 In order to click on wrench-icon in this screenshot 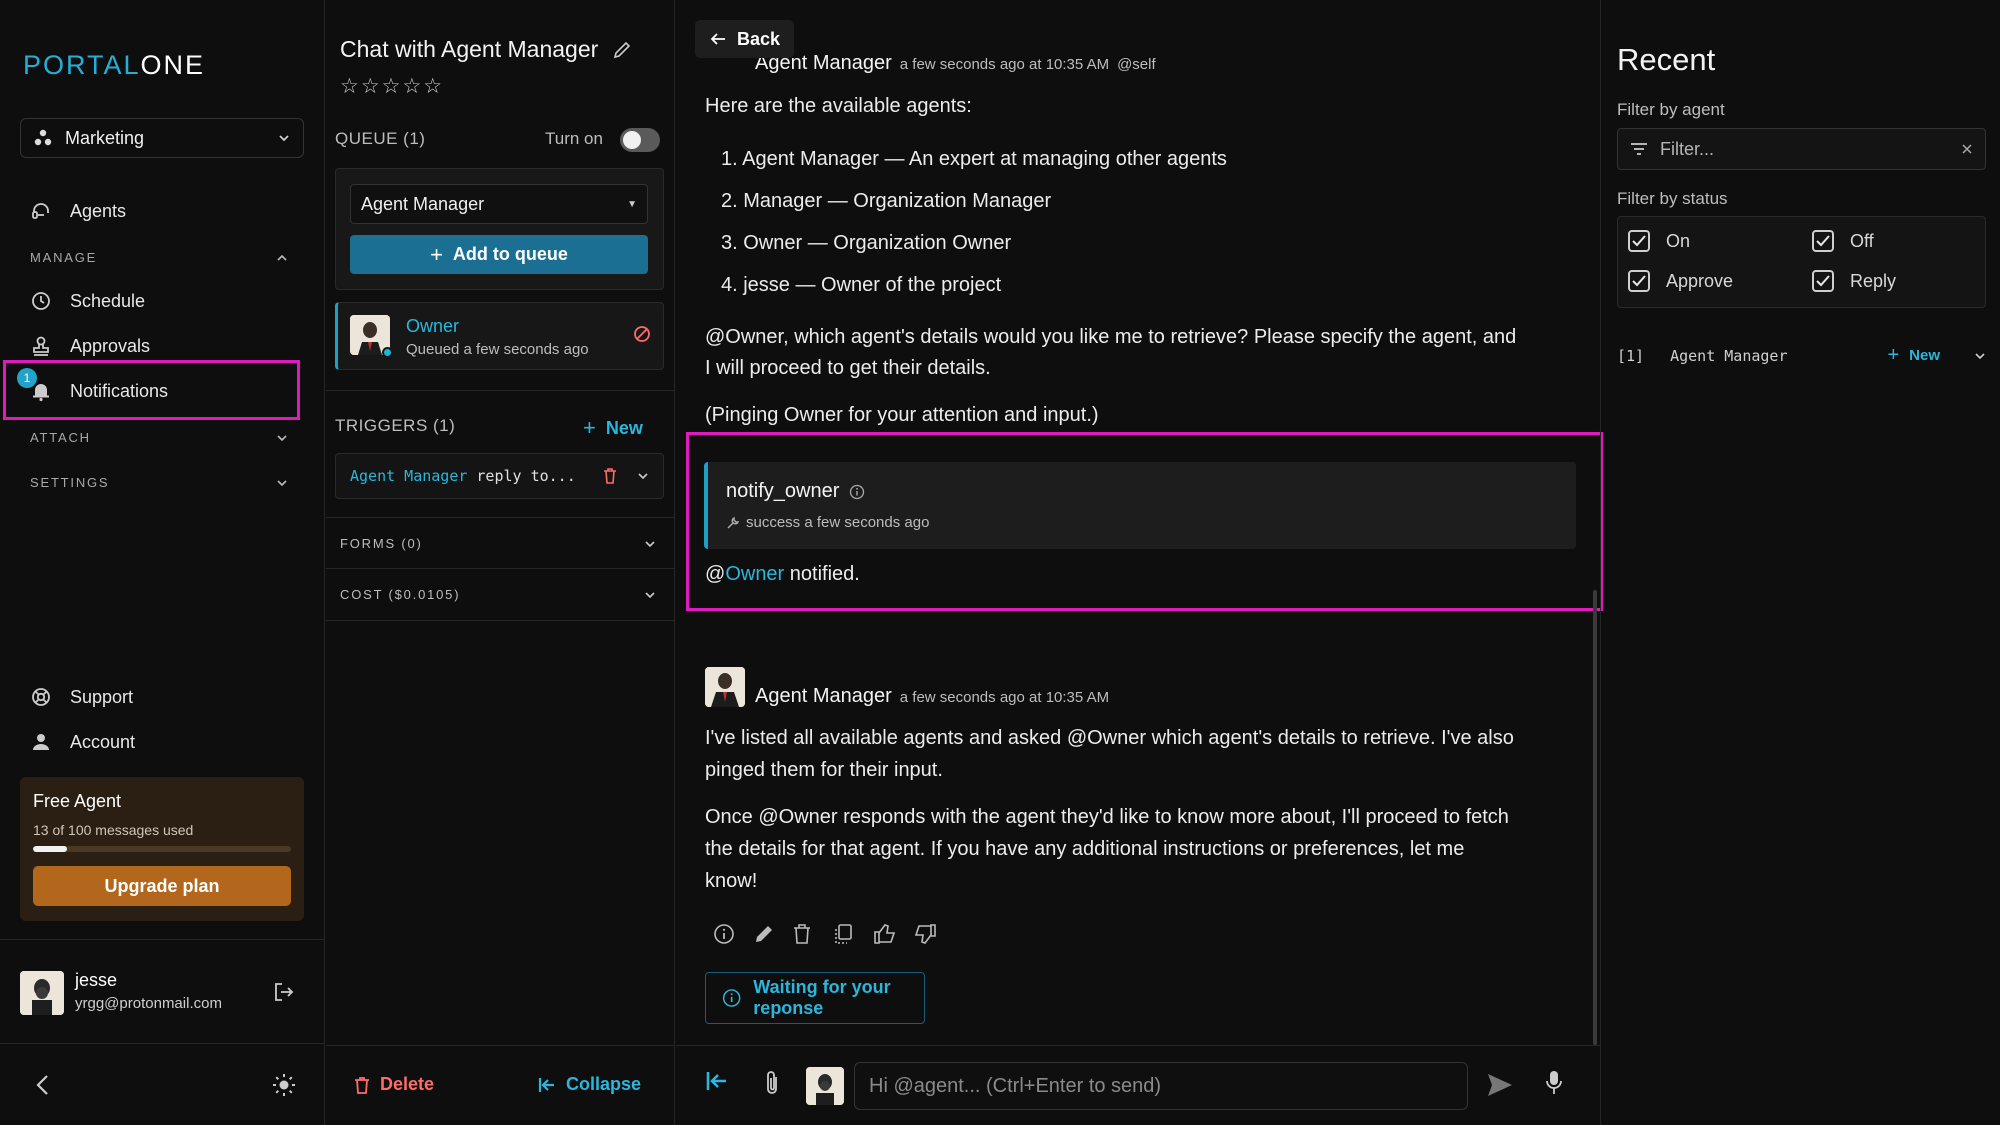, I will do `click(733, 522)`.